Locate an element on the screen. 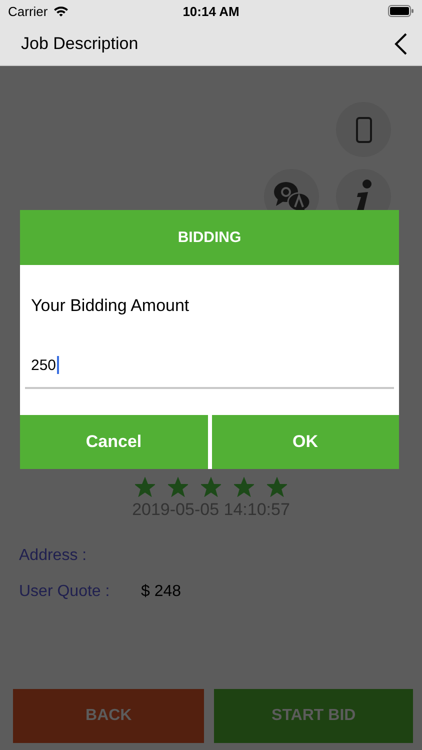  back-chevron-icon is located at coordinates (401, 44).